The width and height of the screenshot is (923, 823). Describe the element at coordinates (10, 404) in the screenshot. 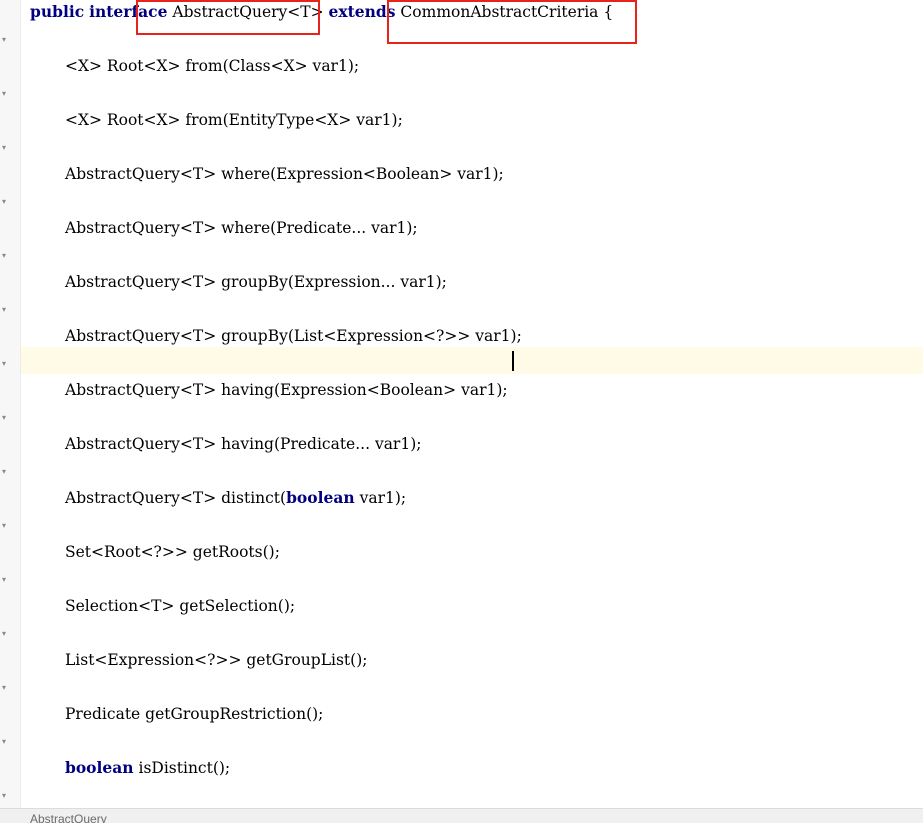

I see `editor-gutter: ▾▾▾▾▾▾▾▾▾▾▾▾▾▾▾▾` at that location.